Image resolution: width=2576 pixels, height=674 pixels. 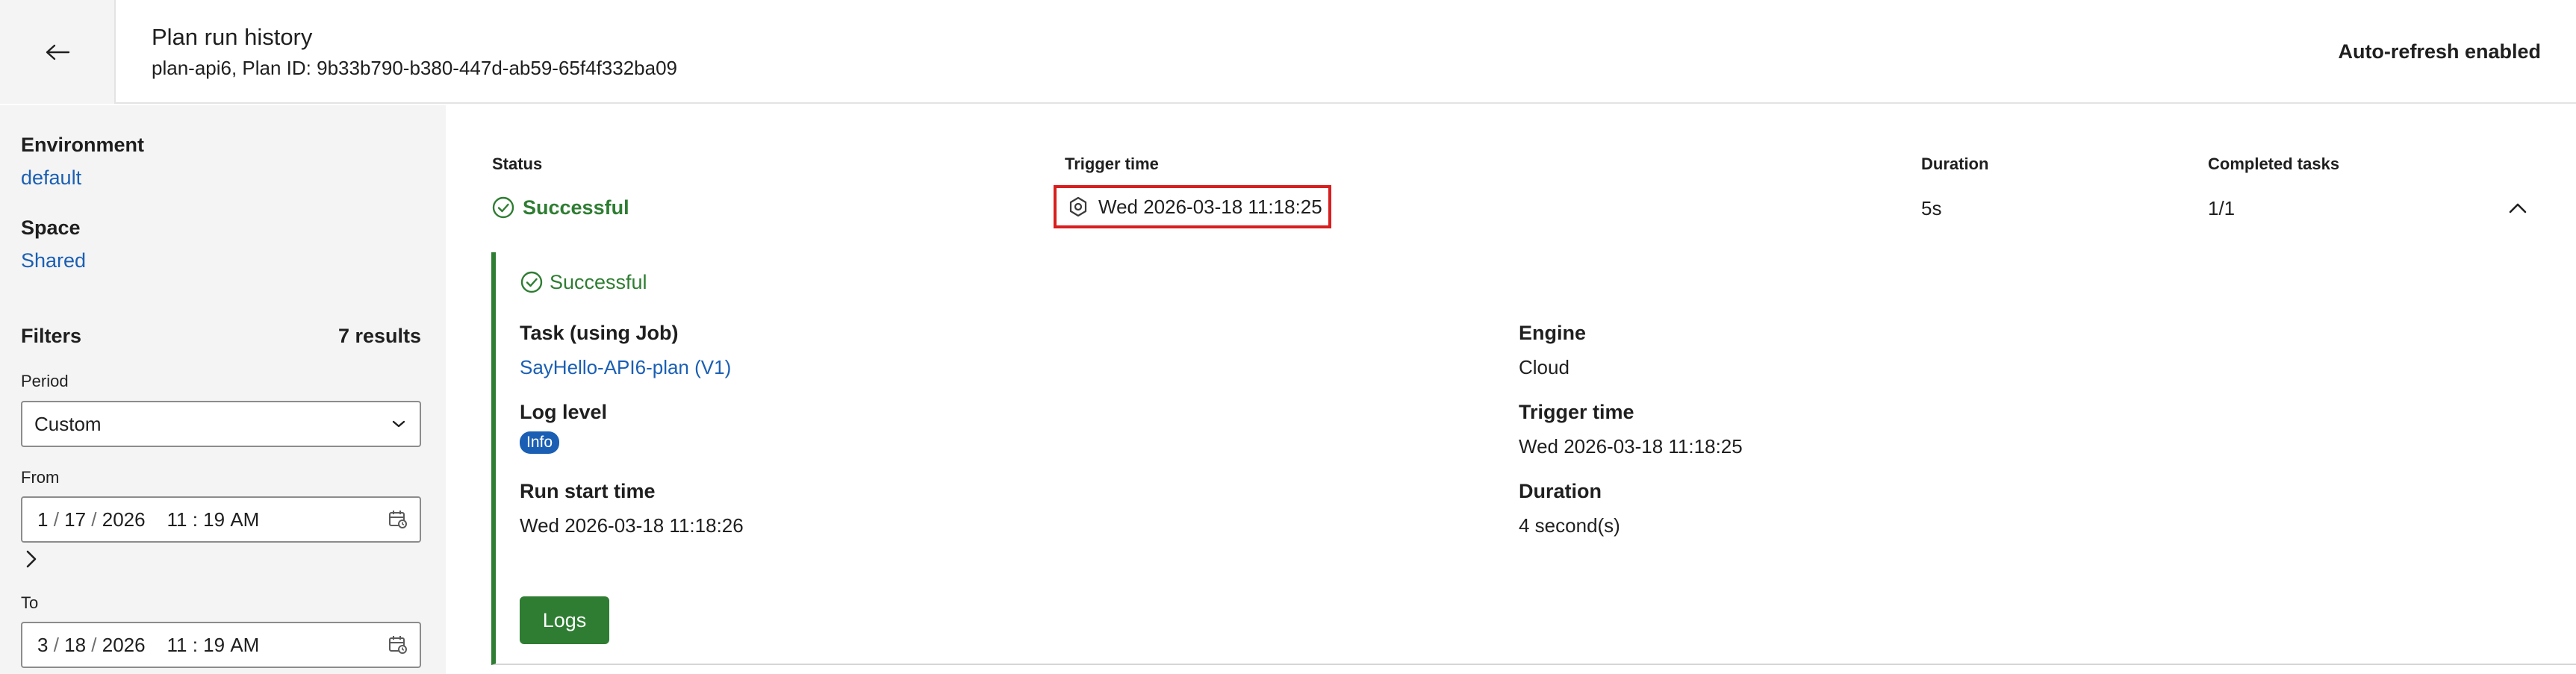 What do you see at coordinates (1112, 164) in the screenshot?
I see `column-header-trigger-time: Trigger time` at bounding box center [1112, 164].